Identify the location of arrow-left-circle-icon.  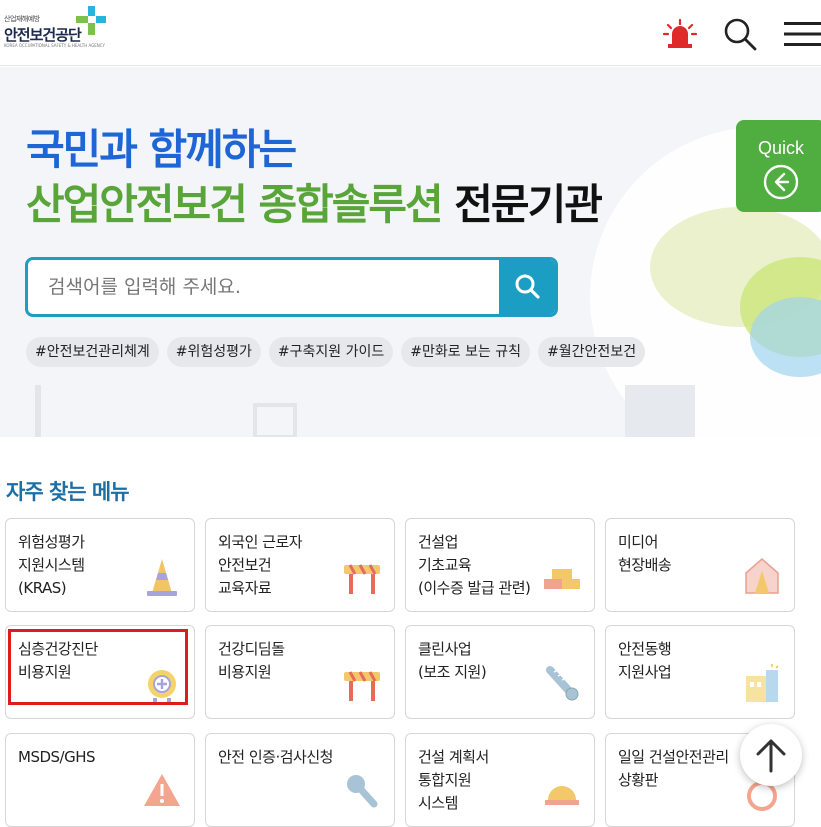
(781, 182).